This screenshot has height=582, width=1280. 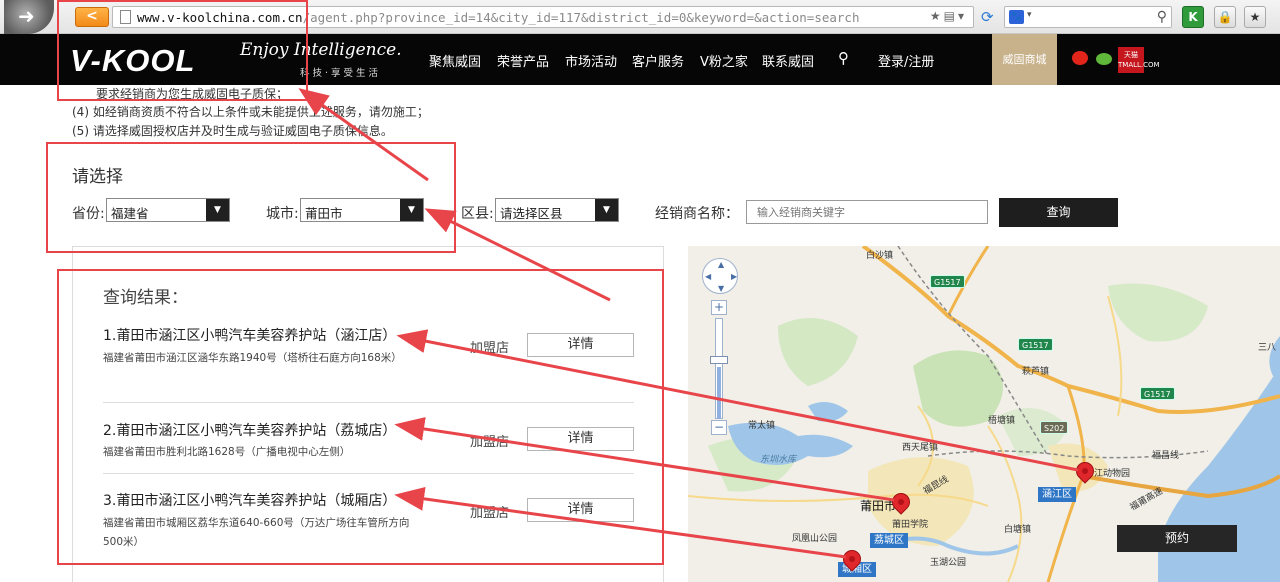 I want to click on map-label: 白沙镇, so click(x=880, y=256).